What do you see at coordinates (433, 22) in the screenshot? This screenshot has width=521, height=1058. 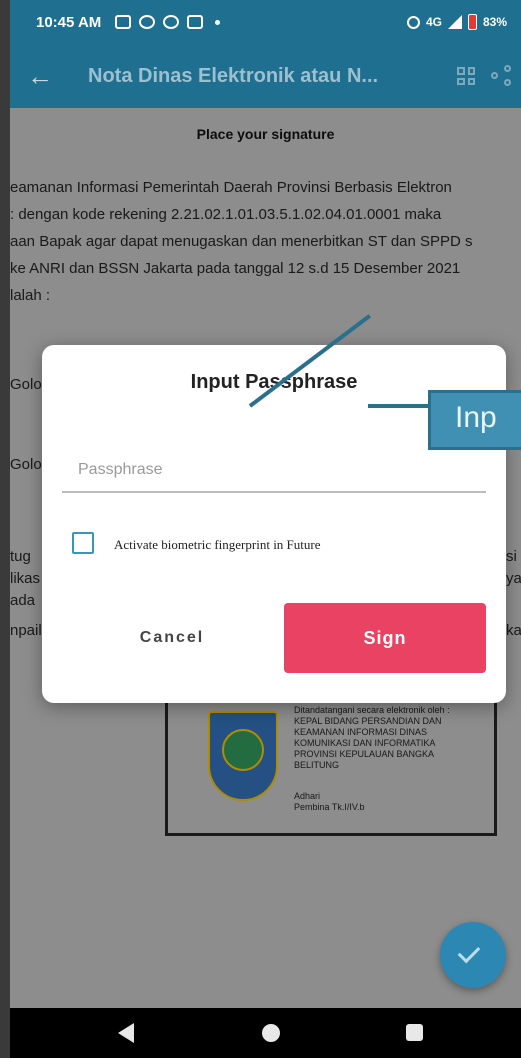 I see `network-type: 4G` at bounding box center [433, 22].